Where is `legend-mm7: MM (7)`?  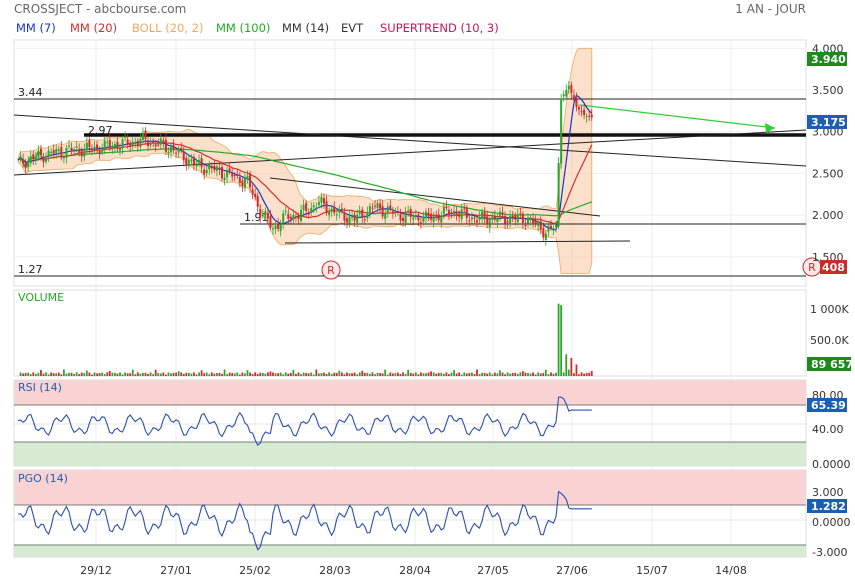 legend-mm7: MM (7) is located at coordinates (36, 28).